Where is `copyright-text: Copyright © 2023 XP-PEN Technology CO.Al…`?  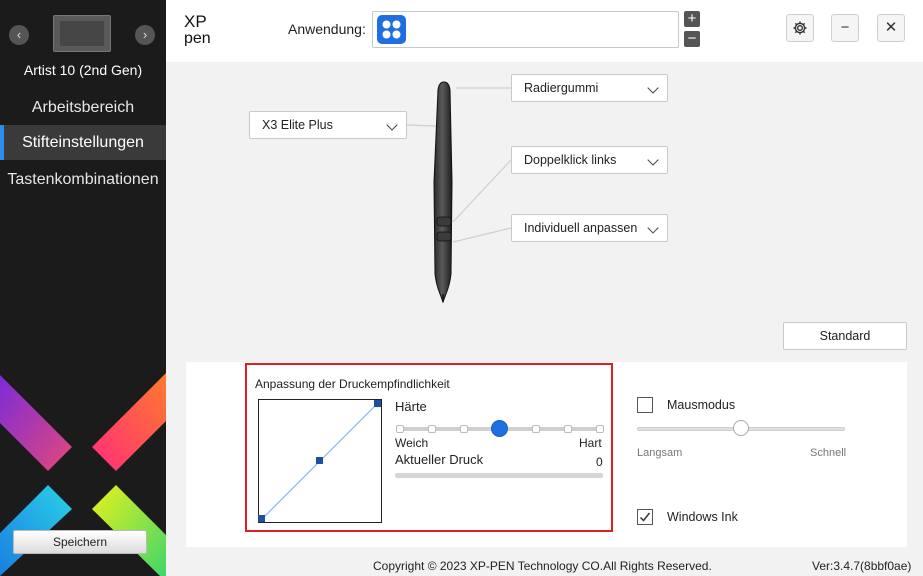
copyright-text: Copyright © 2023 XP-PEN Technology CO.Al… is located at coordinates (542, 566).